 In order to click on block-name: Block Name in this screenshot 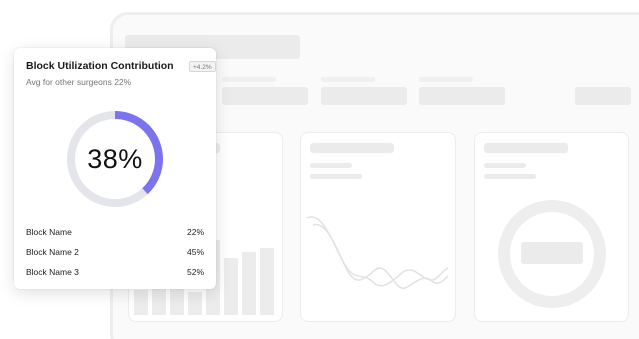, I will do `click(49, 232)`.